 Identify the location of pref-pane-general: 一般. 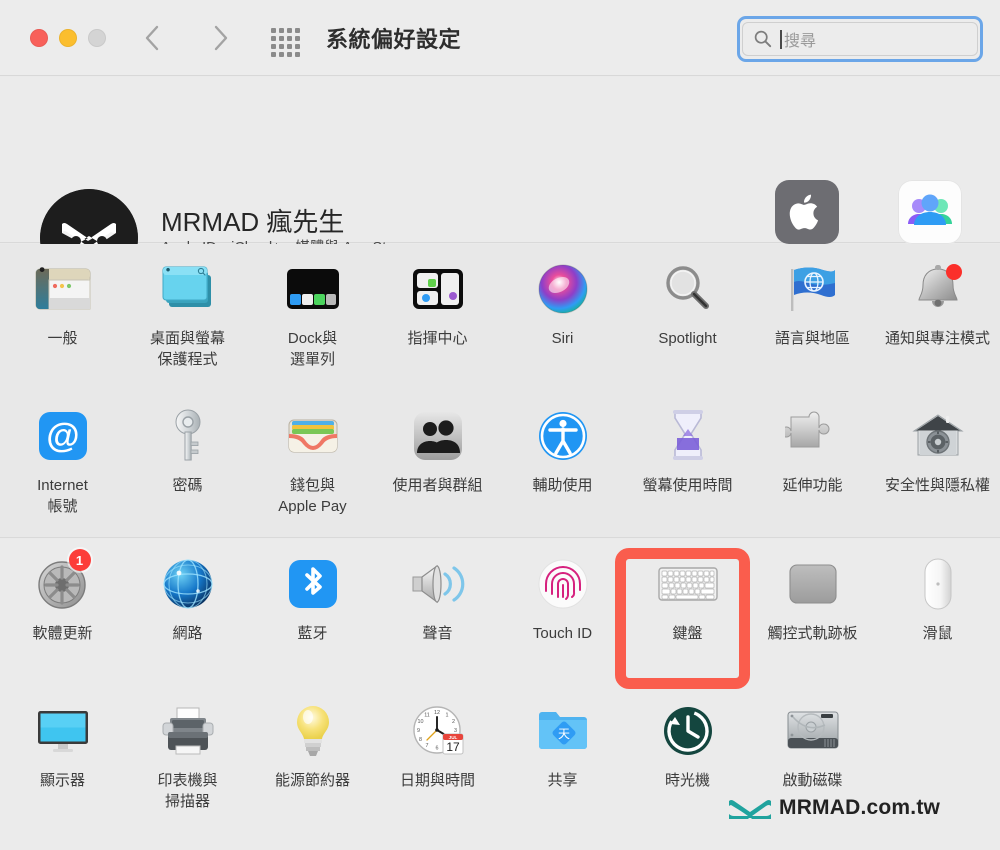
(62, 317).